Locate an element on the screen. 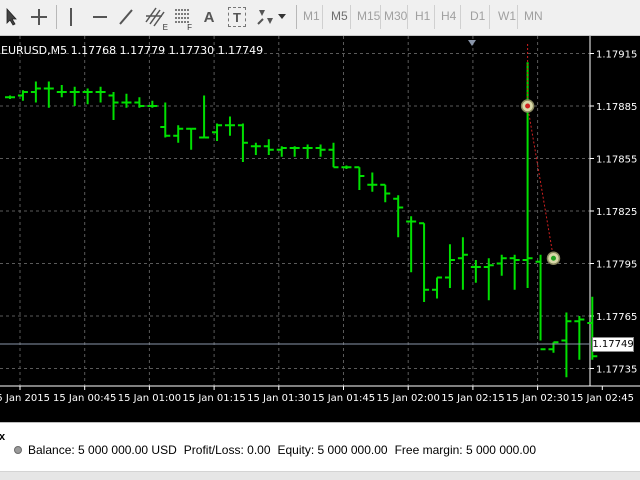 This screenshot has height=480, width=640. chart-shift-icon is located at coordinates (472, 43).